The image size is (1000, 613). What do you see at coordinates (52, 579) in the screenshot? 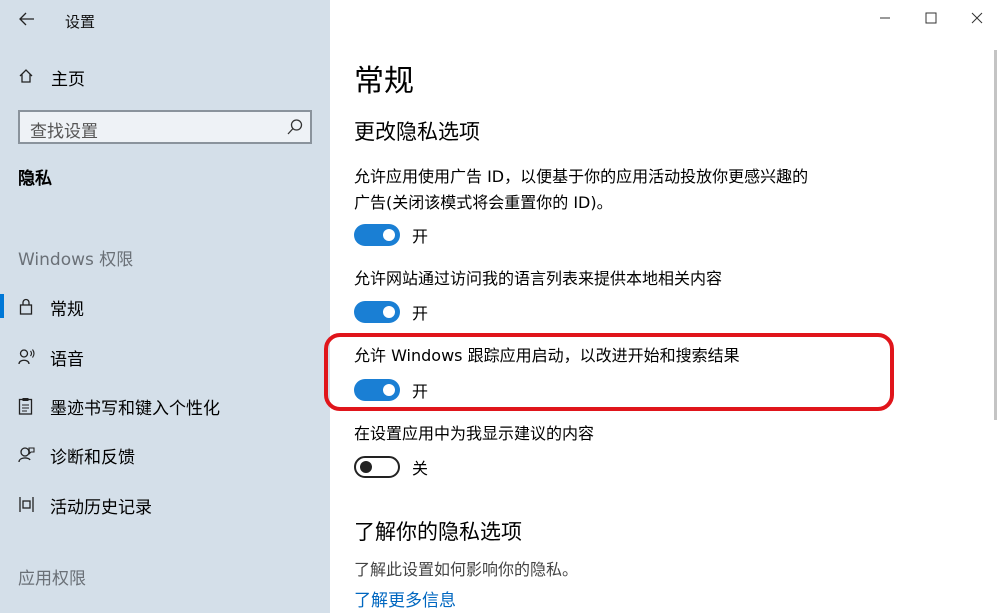
I see `group-label-apps: 应用权限` at bounding box center [52, 579].